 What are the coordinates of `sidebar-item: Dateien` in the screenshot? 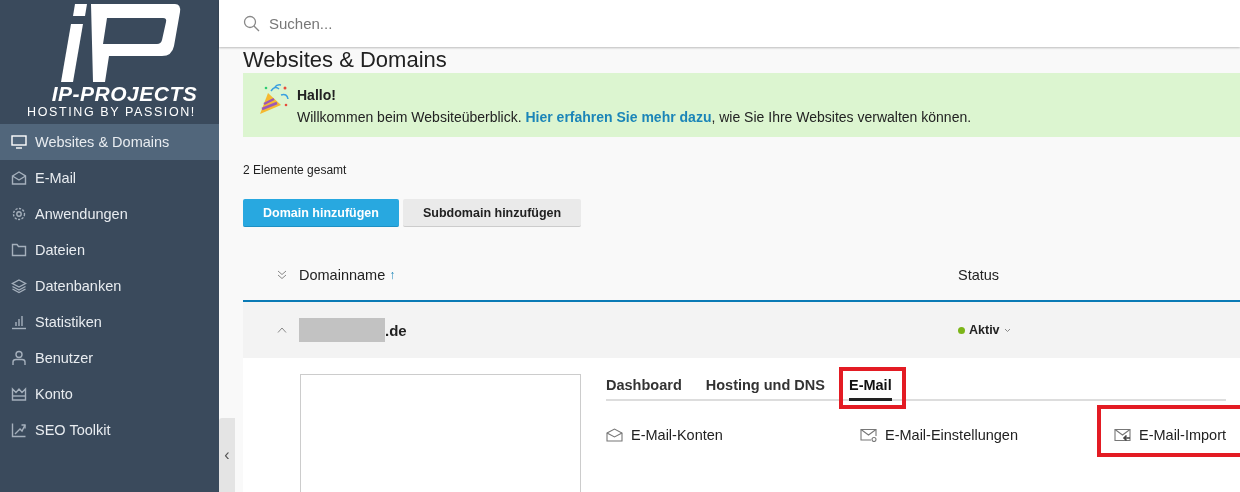 It's located at (109, 250).